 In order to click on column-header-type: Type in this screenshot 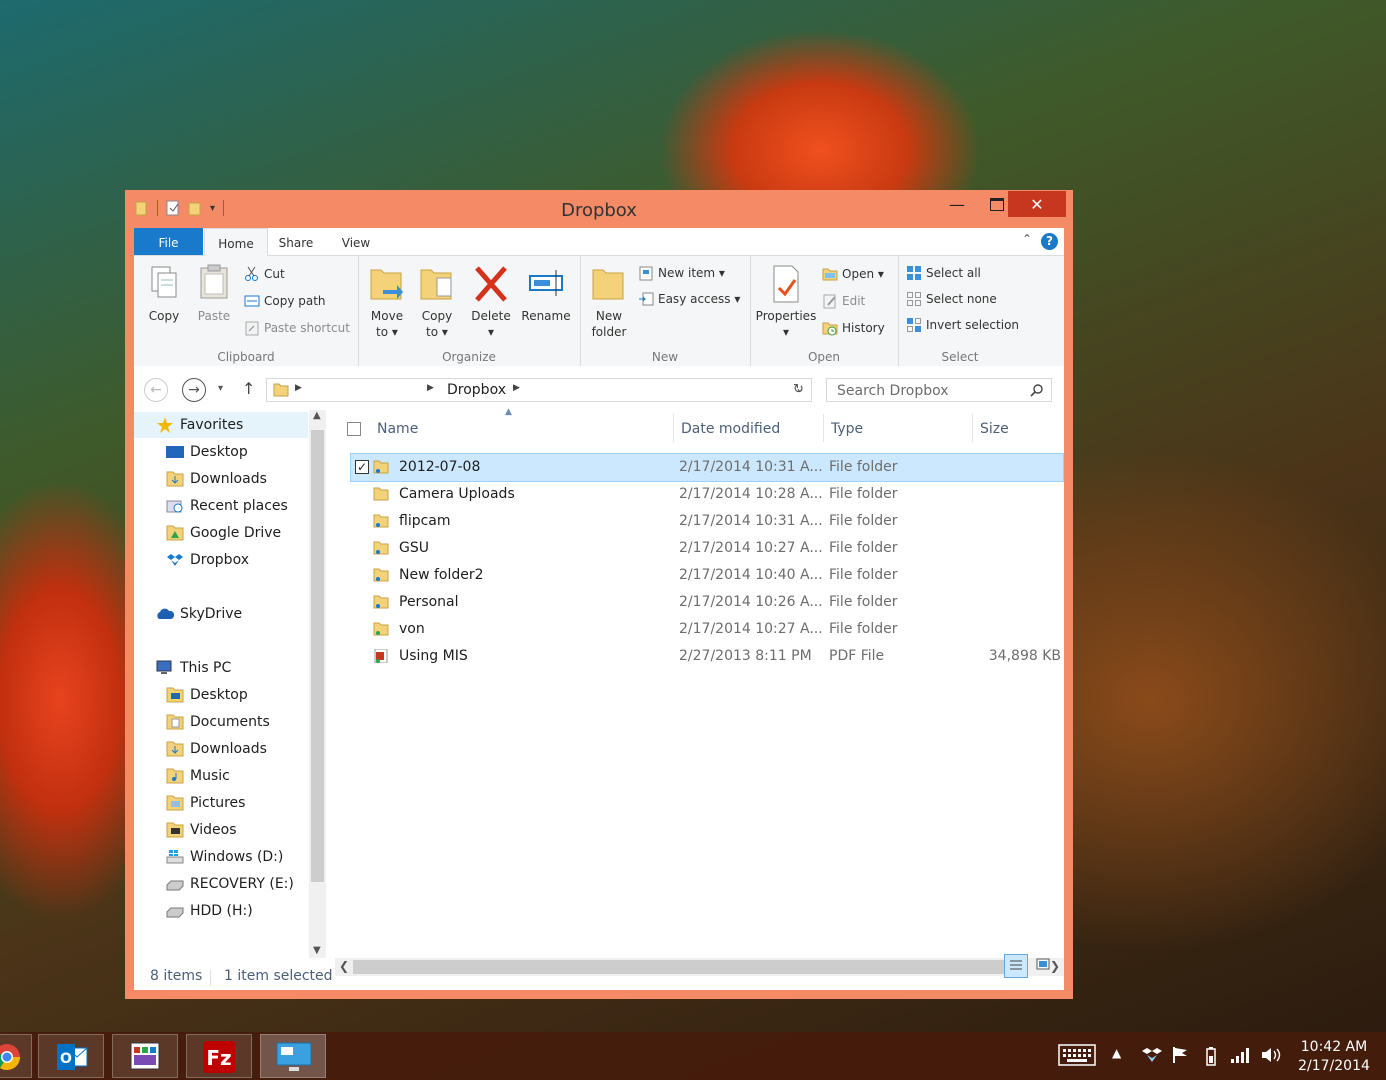, I will do `click(847, 428)`.